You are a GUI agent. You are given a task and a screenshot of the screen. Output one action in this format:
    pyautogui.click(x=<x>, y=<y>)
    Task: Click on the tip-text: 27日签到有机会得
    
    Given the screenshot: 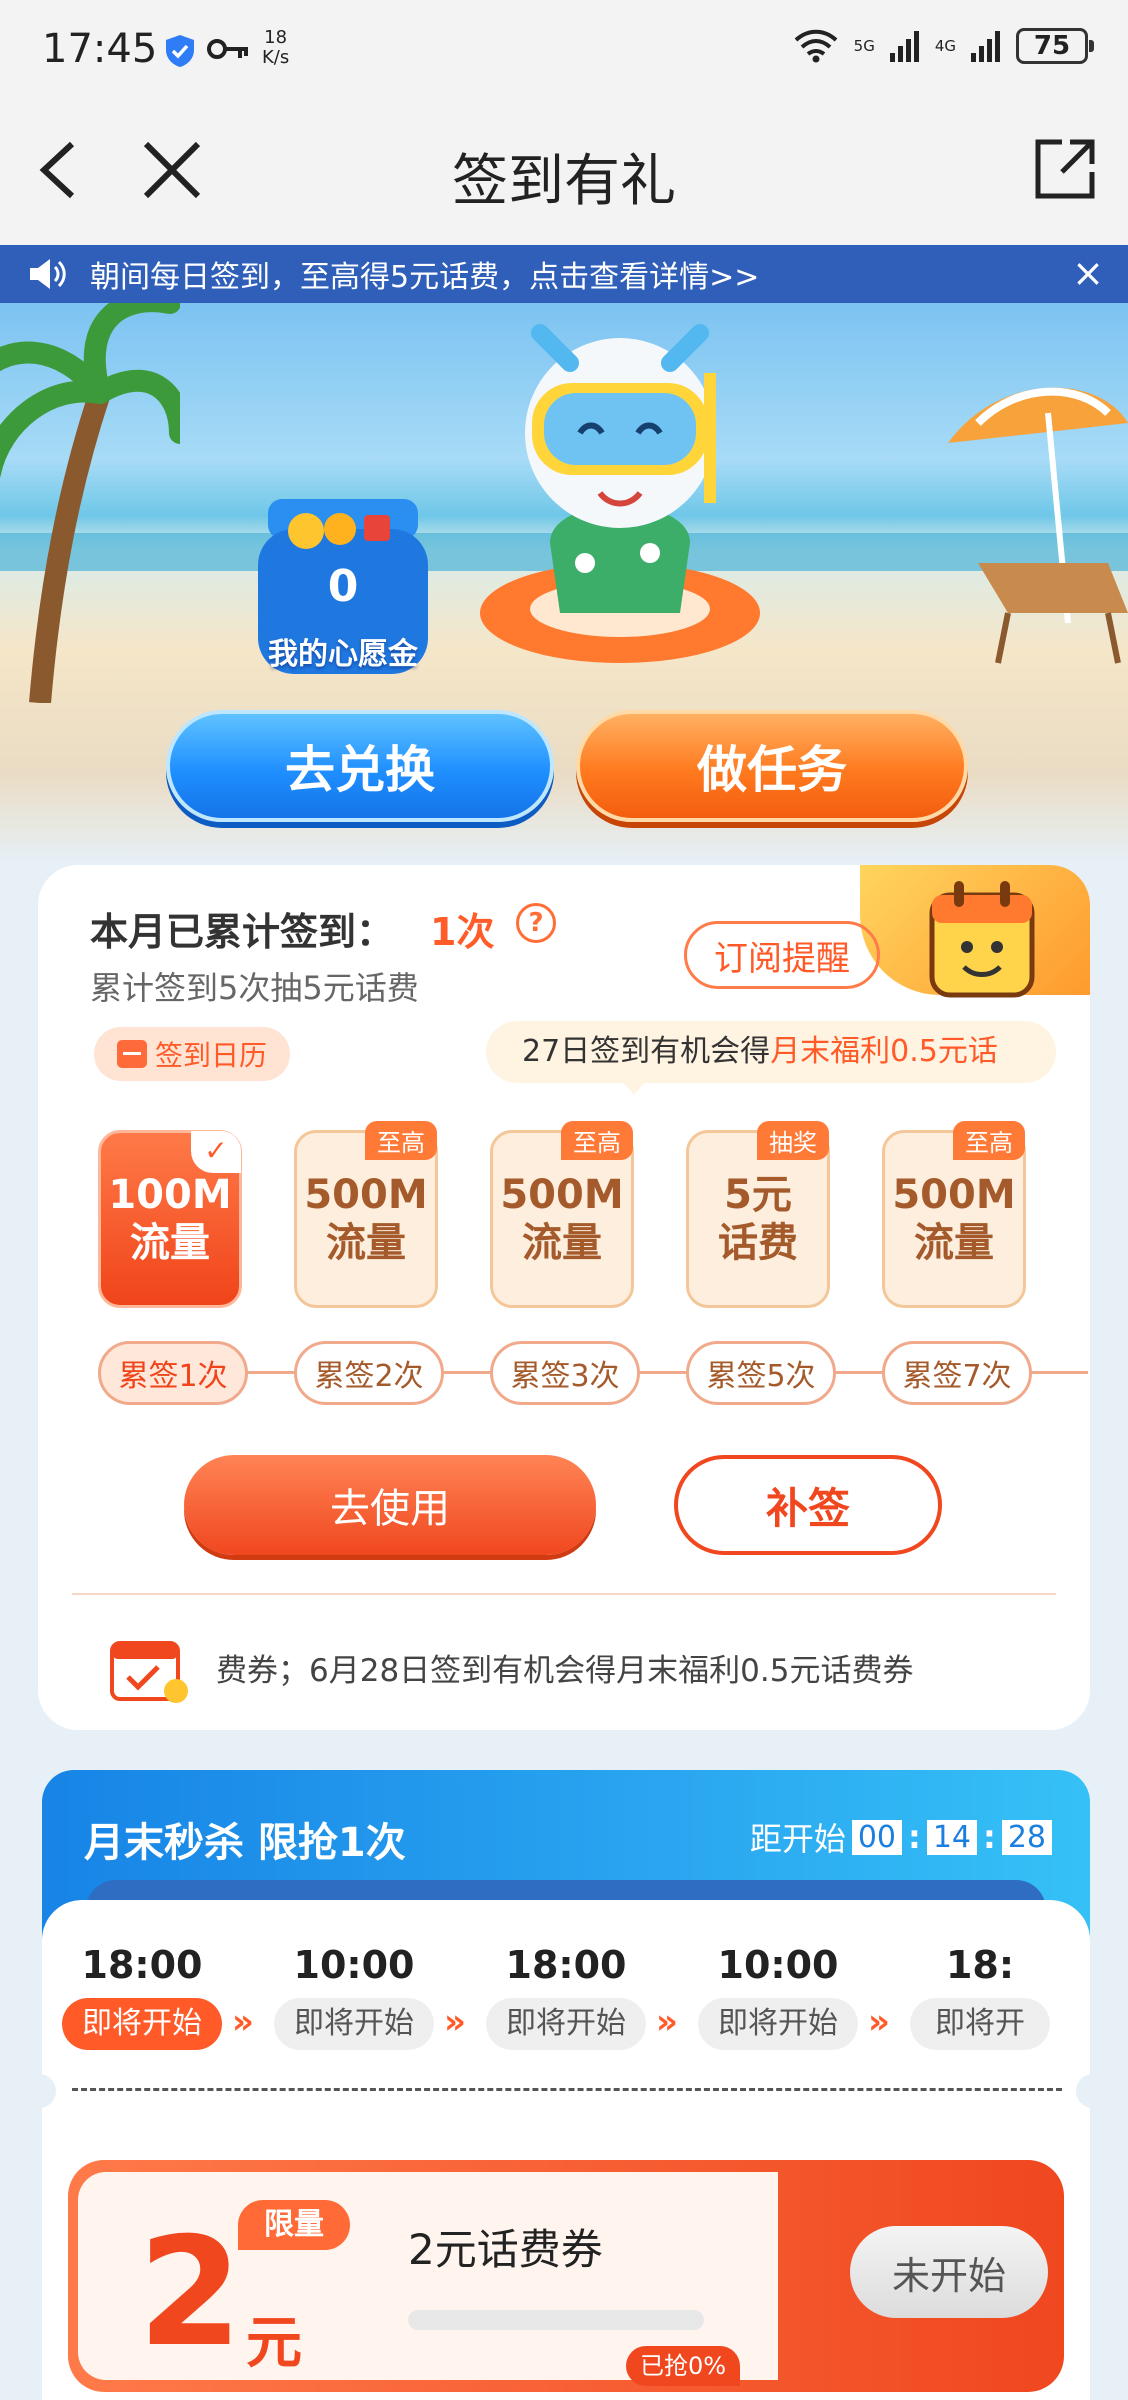 What is the action you would take?
    pyautogui.click(x=646, y=1051)
    